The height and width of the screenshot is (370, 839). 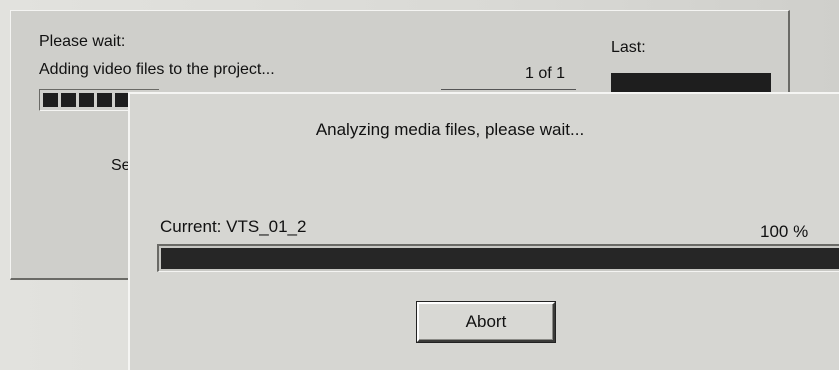 I want to click on percent-label: 100 %, so click(x=784, y=231).